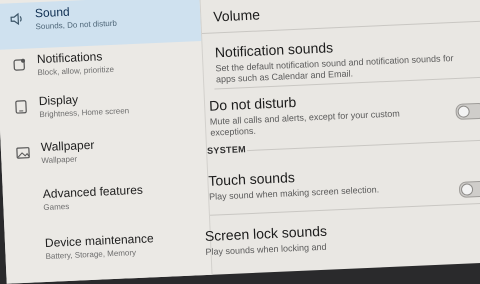 This screenshot has height=284, width=480. Describe the element at coordinates (75, 57) in the screenshot. I see `sidebar-item-label: Notifications` at that location.